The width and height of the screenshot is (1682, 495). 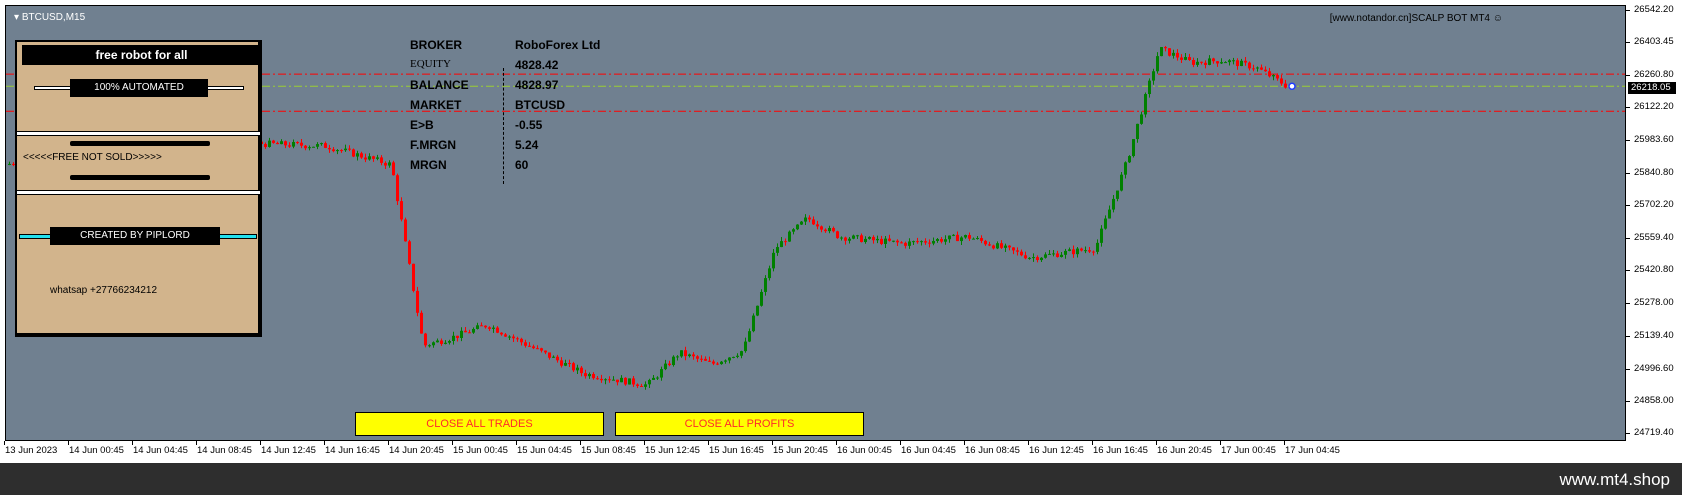 I want to click on price-tick-label: 25983.60, so click(x=1654, y=139).